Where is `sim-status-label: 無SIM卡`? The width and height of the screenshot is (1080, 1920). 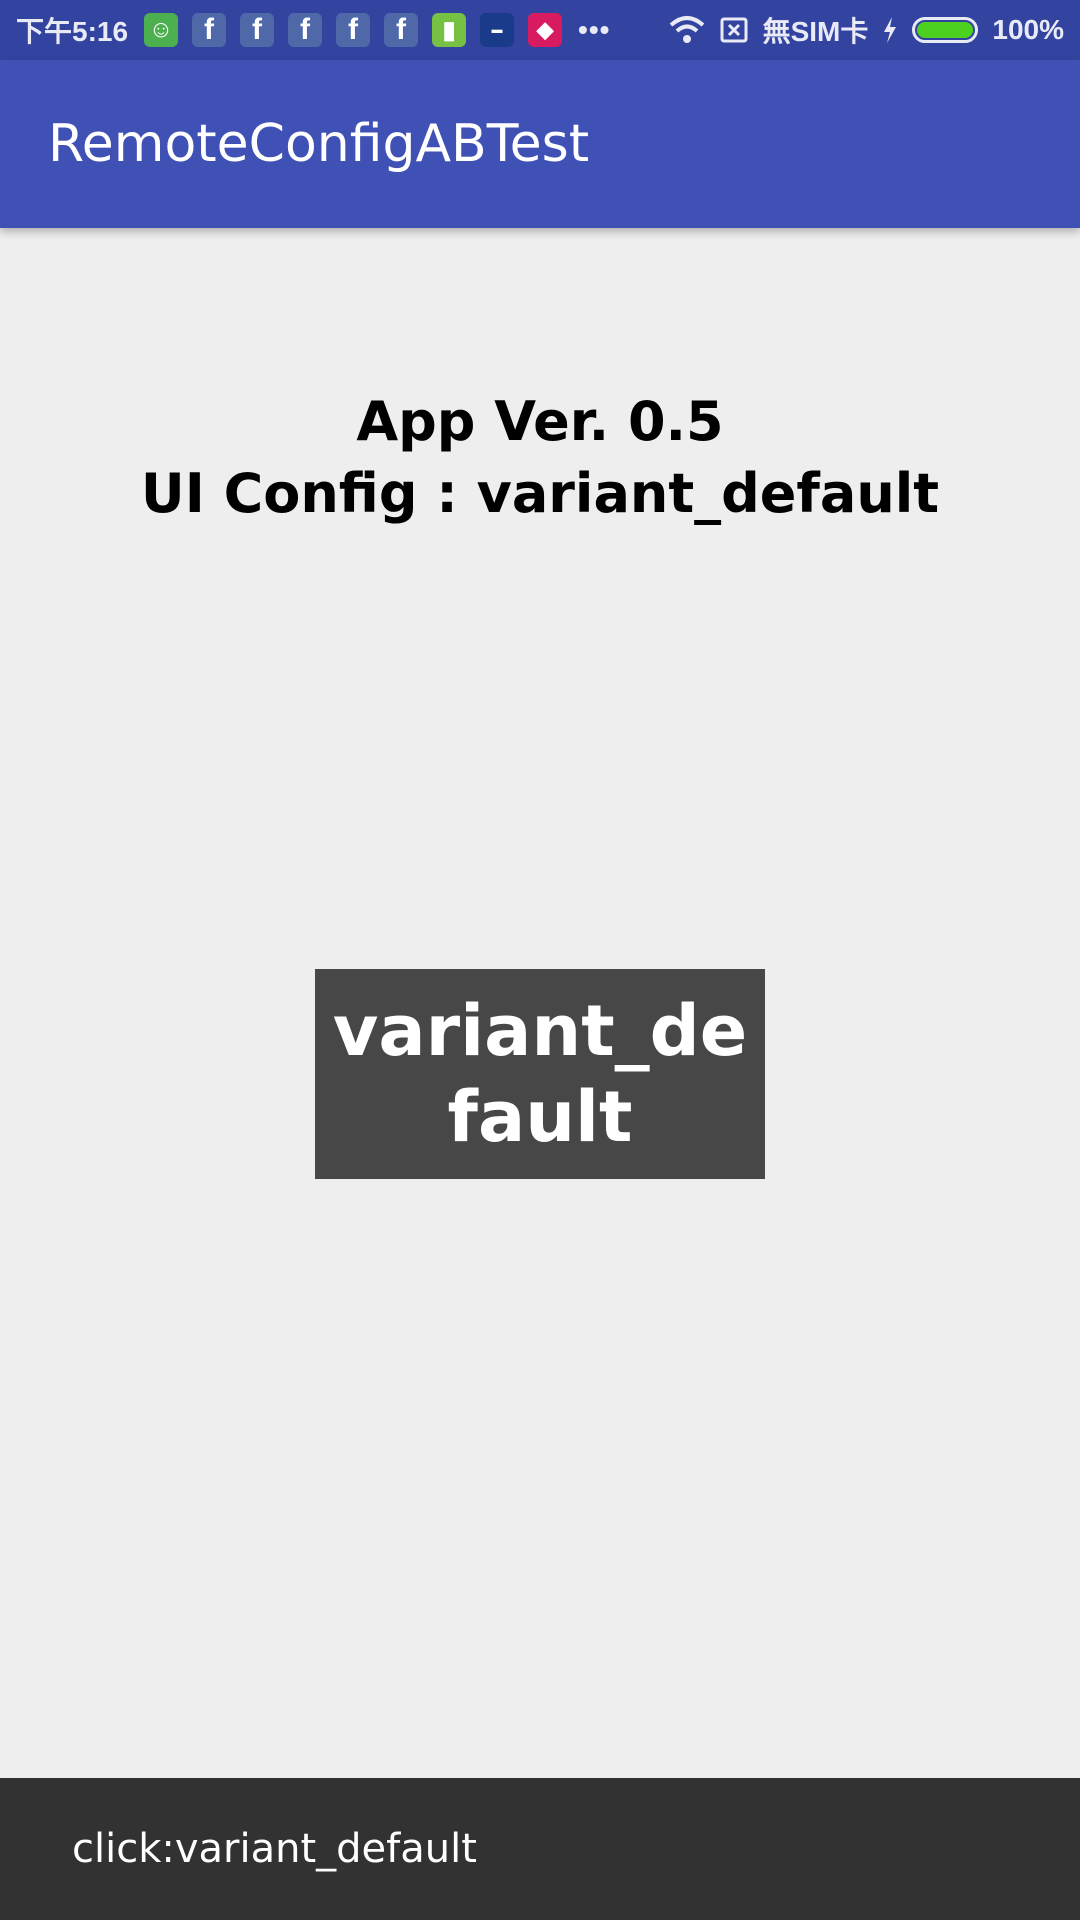 sim-status-label: 無SIM卡 is located at coordinates (815, 31).